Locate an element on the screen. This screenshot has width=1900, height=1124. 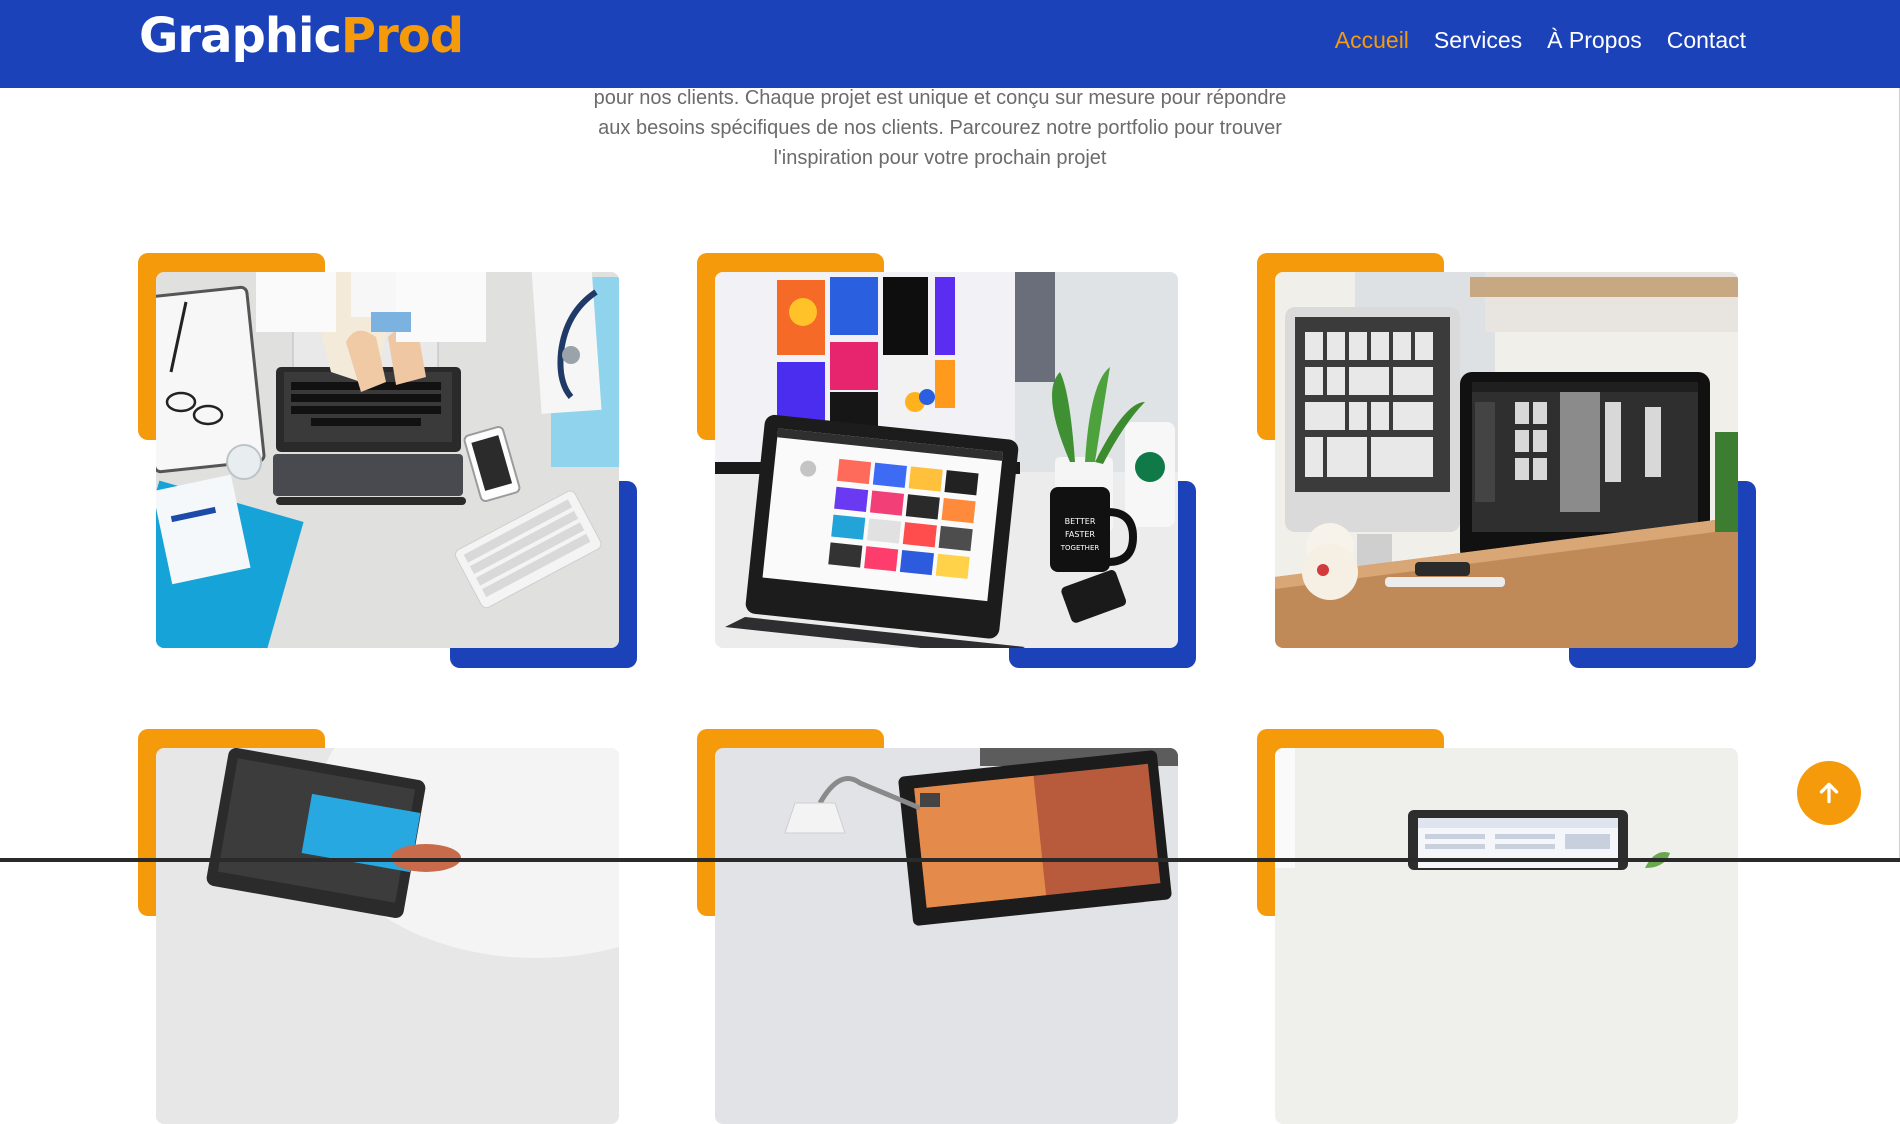
main-nav: Accueil Services À Propos Contact is located at coordinates (1540, 40).